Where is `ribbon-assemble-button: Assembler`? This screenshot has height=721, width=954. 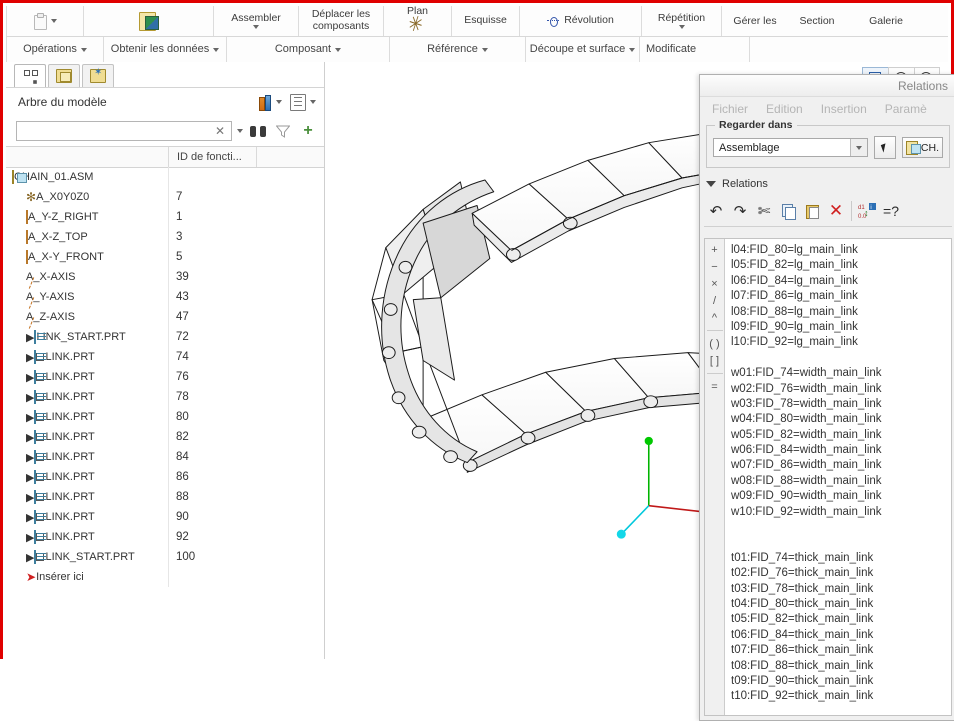 ribbon-assemble-button: Assembler is located at coordinates (256, 21).